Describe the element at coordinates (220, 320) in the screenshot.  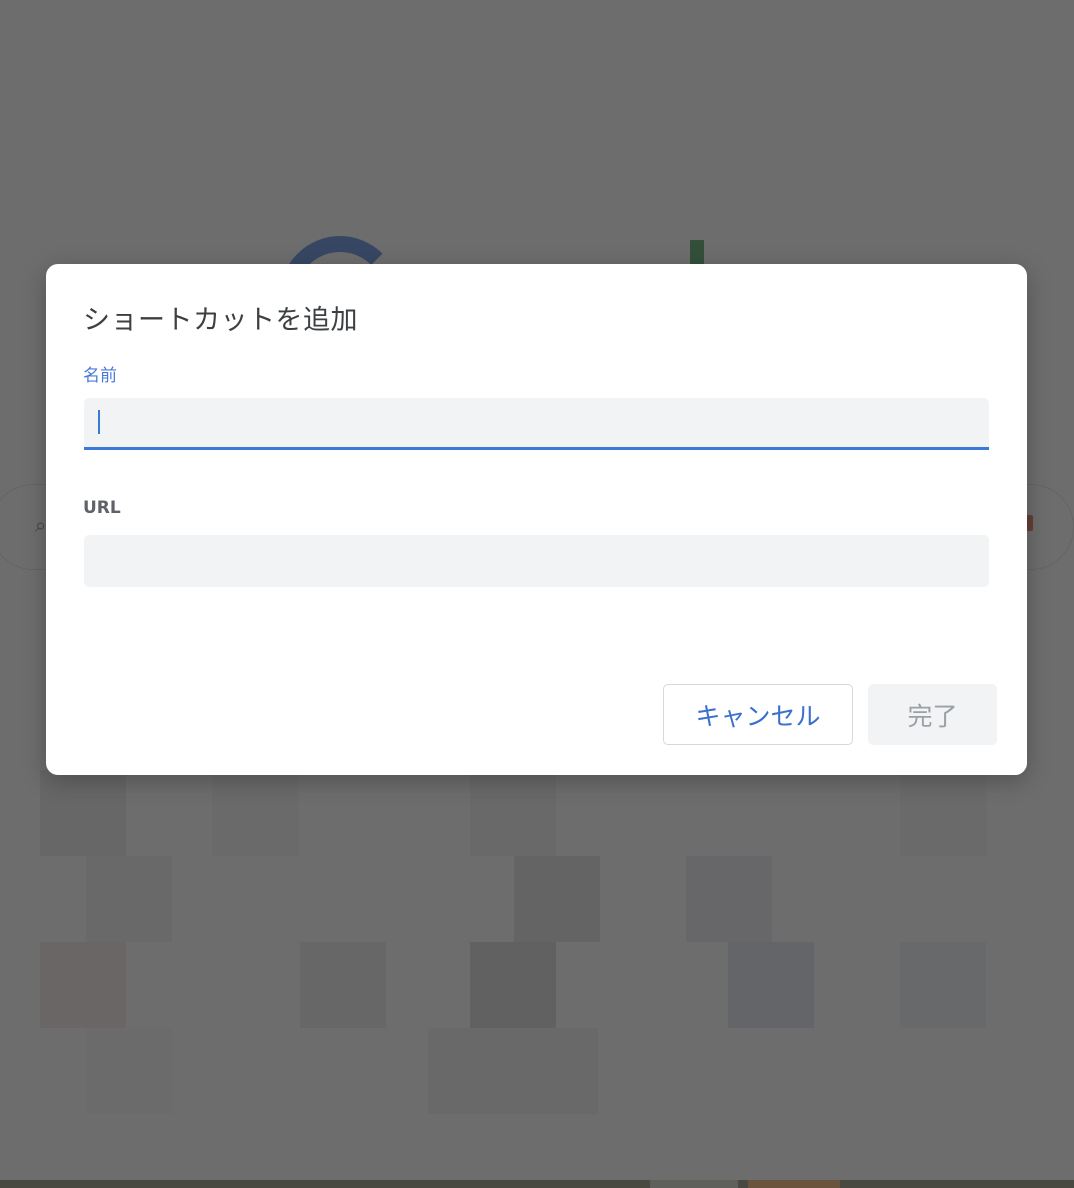
I see `dialog-title: ショートカットを追加` at that location.